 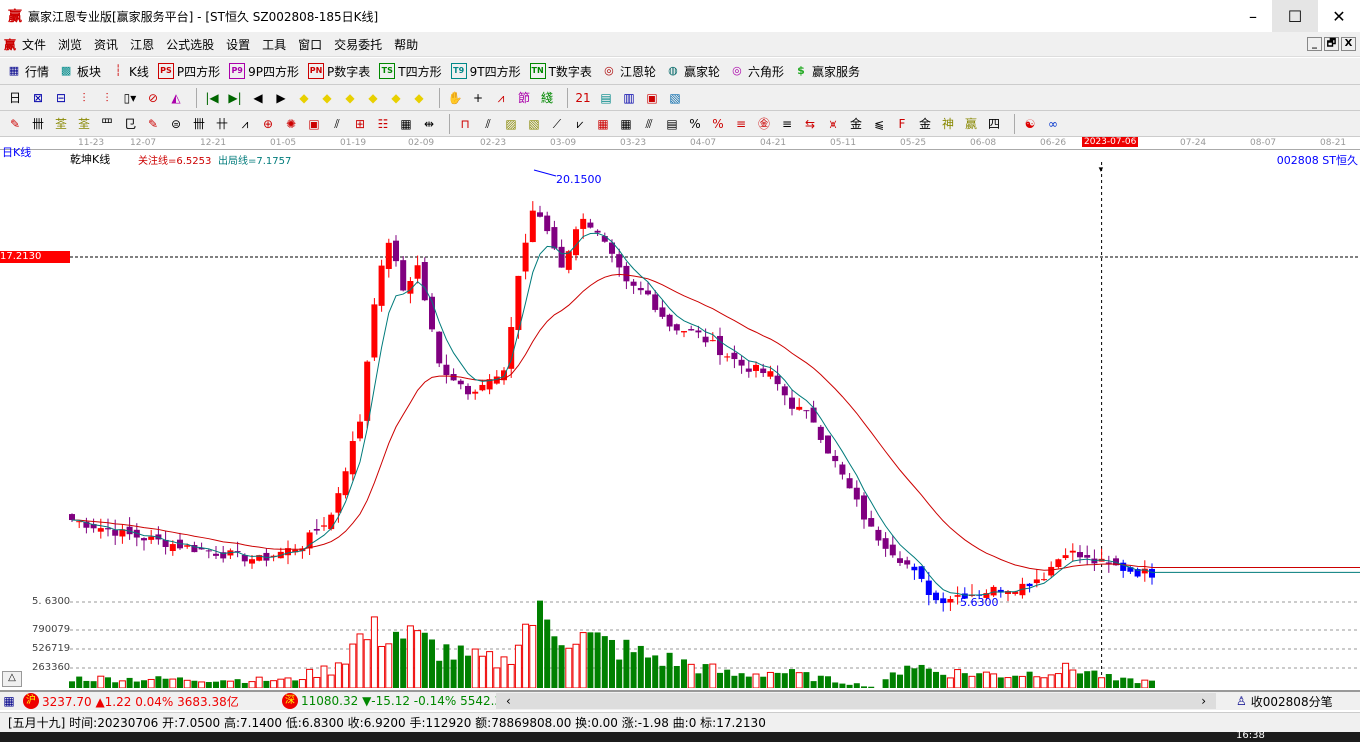 I want to click on nav-tool-11-icon: ▶, so click(x=281, y=98).